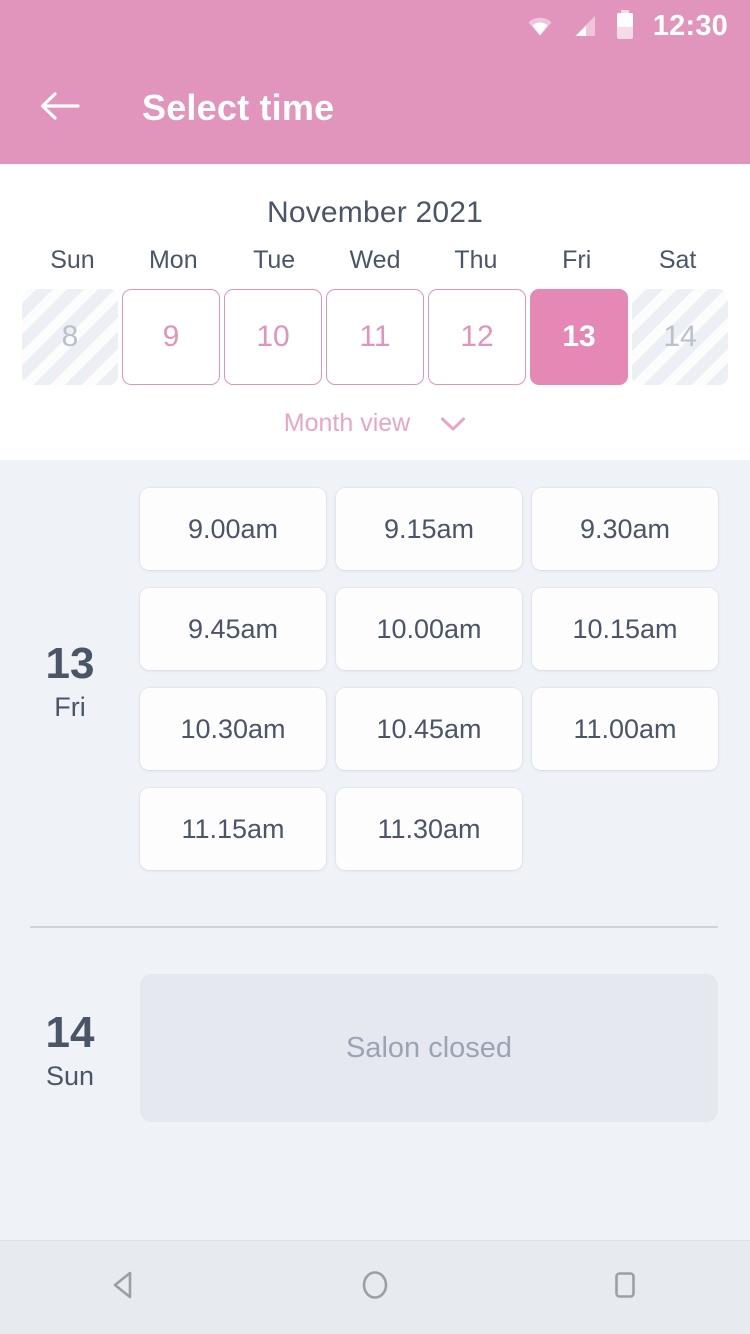 The width and height of the screenshot is (750, 1334). Describe the element at coordinates (238, 107) in the screenshot. I see `page-title: Select time` at that location.